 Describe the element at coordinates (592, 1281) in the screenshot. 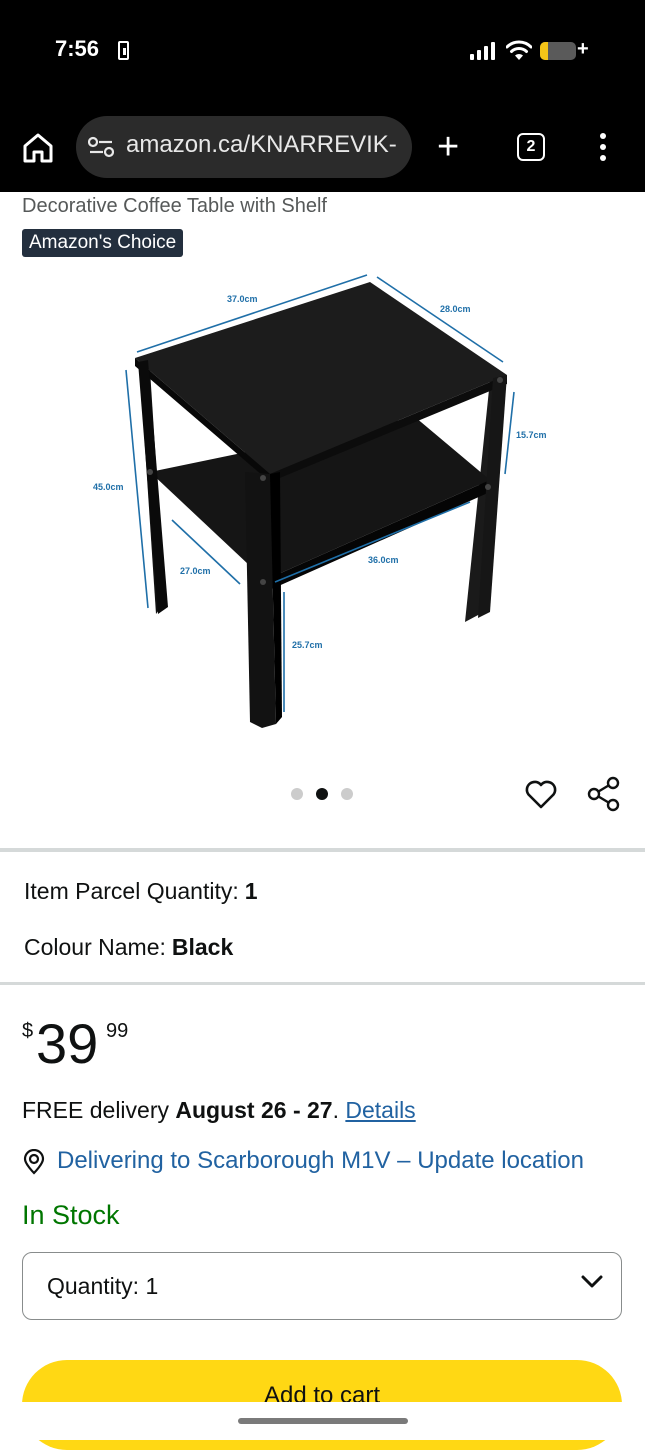

I see `chevron-down-icon` at that location.